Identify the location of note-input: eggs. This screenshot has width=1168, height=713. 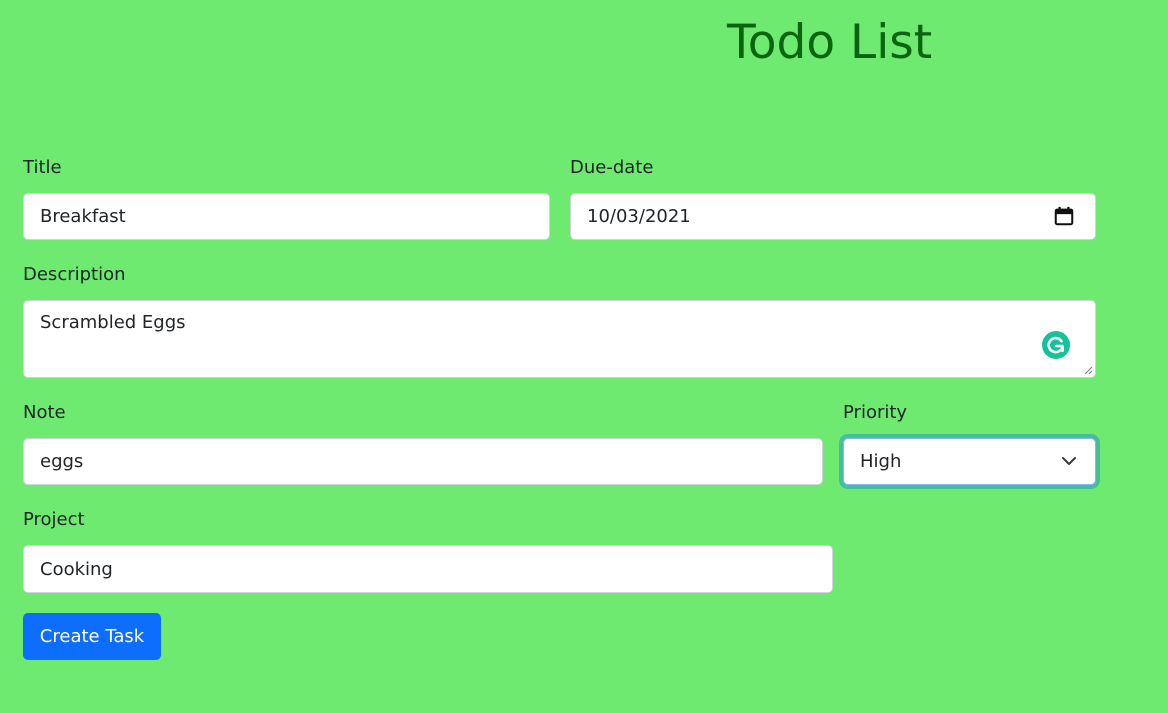
(423, 461).